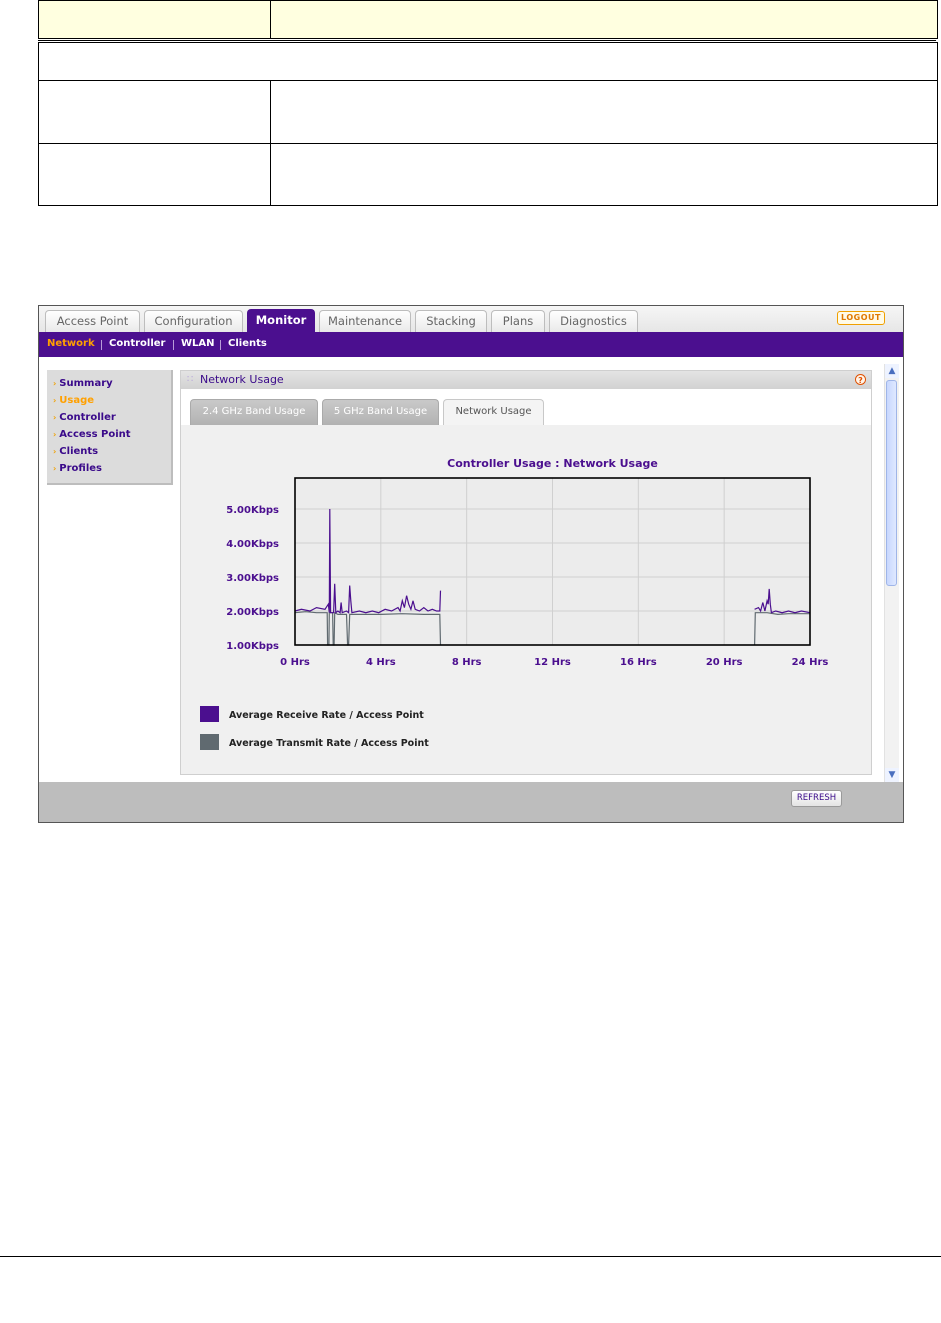 Image resolution: width=941 pixels, height=1323 pixels. Describe the element at coordinates (470, 1256) in the screenshot. I see `page-footer-rule` at that location.